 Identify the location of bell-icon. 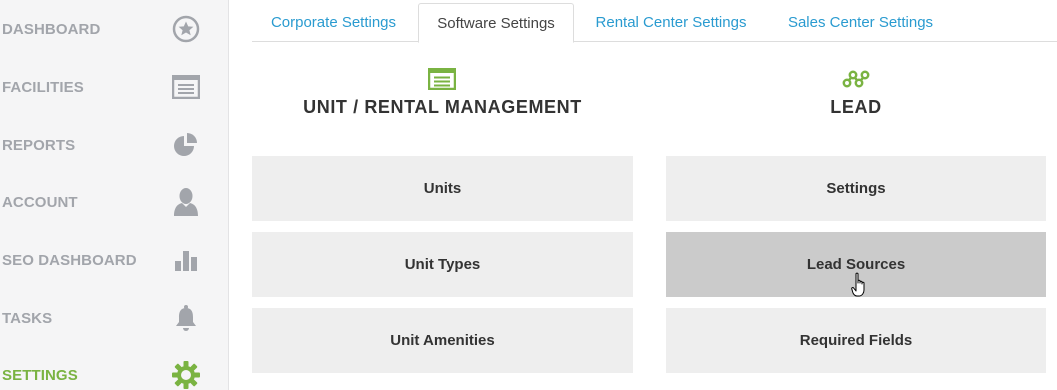
(186, 318).